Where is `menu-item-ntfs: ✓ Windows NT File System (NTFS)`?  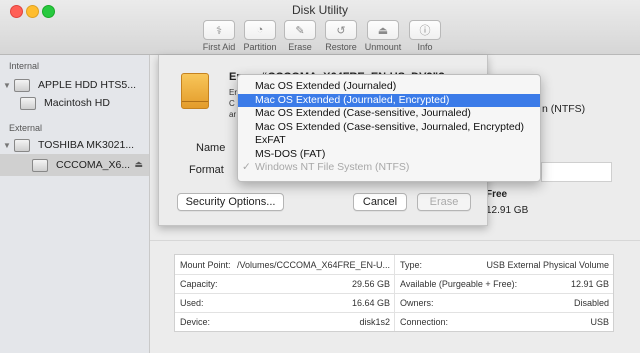
menu-item-ntfs: ✓ Windows NT File System (NTFS) is located at coordinates (389, 168).